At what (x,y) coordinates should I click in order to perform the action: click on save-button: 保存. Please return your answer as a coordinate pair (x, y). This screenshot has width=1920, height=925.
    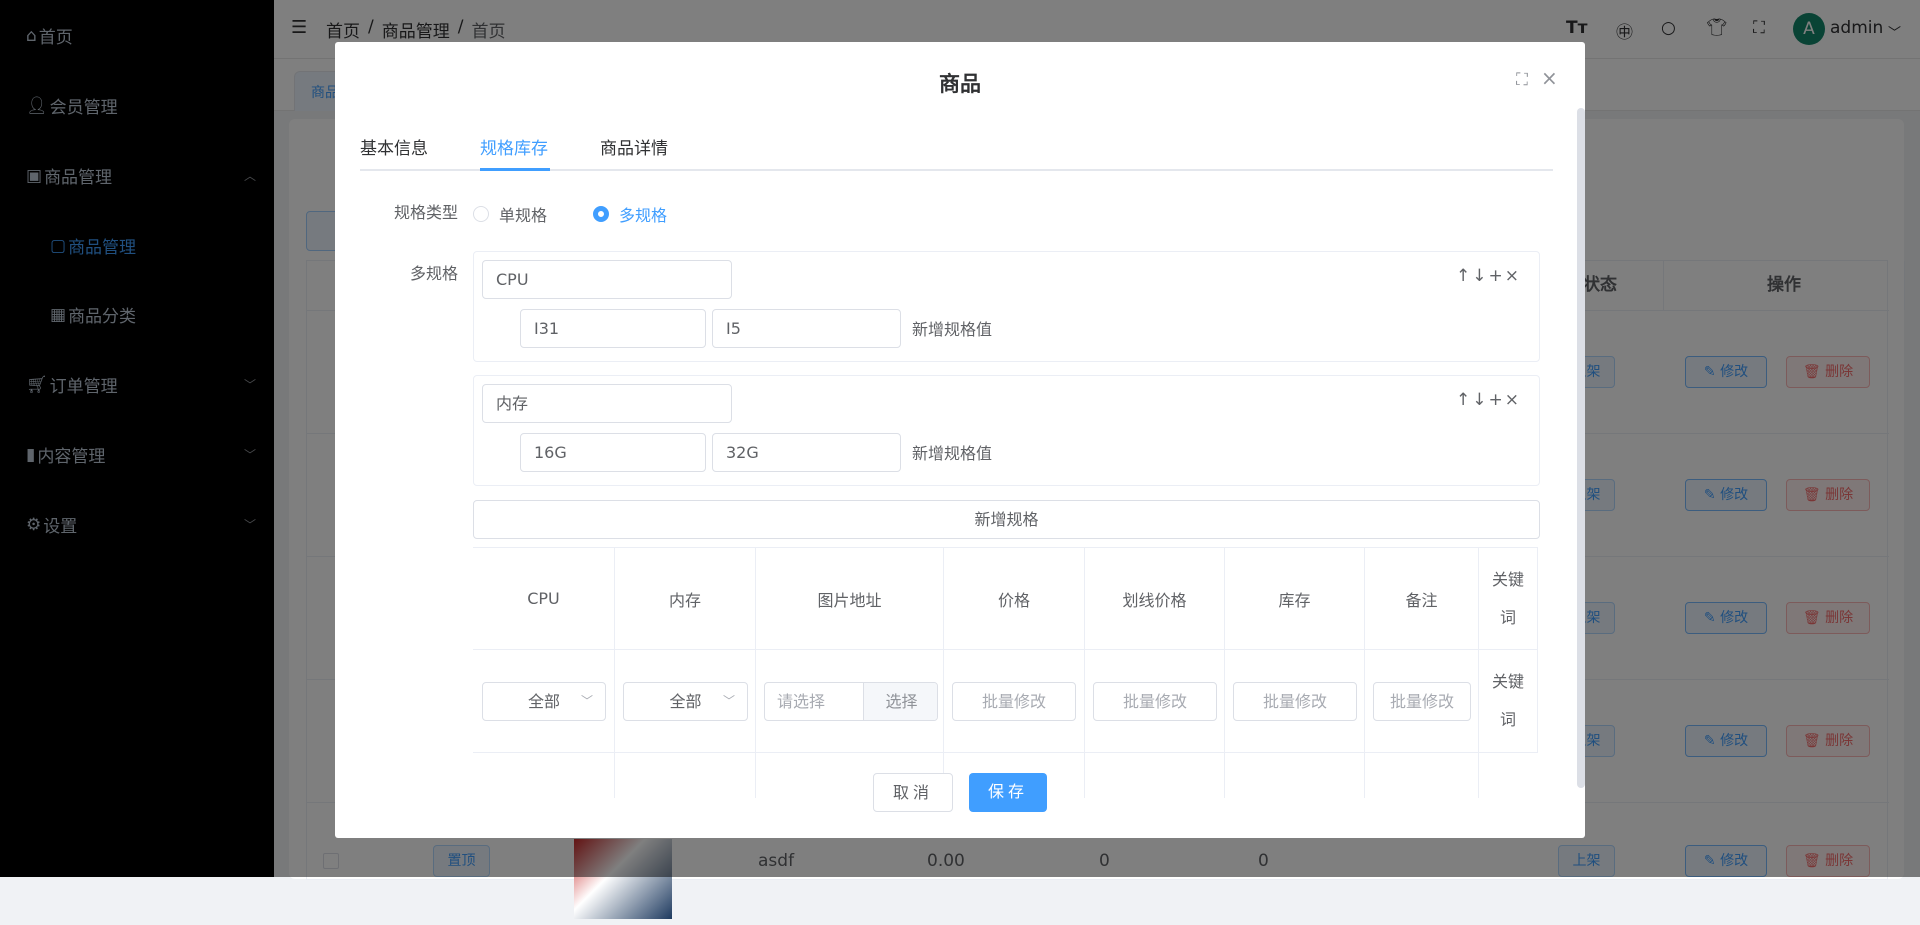
    Looking at the image, I should click on (1008, 792).